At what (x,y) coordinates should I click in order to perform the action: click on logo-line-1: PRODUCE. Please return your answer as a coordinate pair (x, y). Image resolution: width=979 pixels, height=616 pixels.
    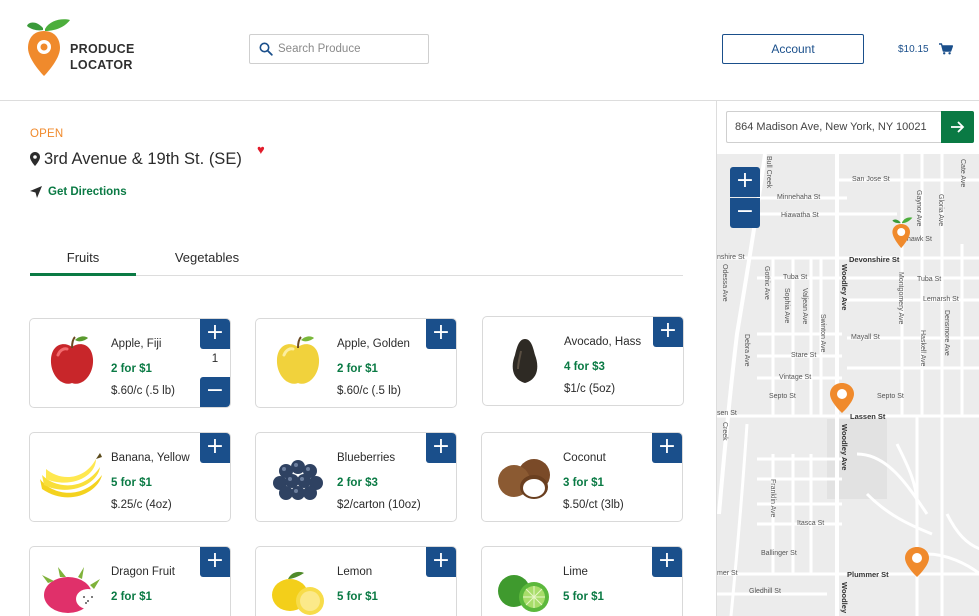
    Looking at the image, I should click on (102, 49).